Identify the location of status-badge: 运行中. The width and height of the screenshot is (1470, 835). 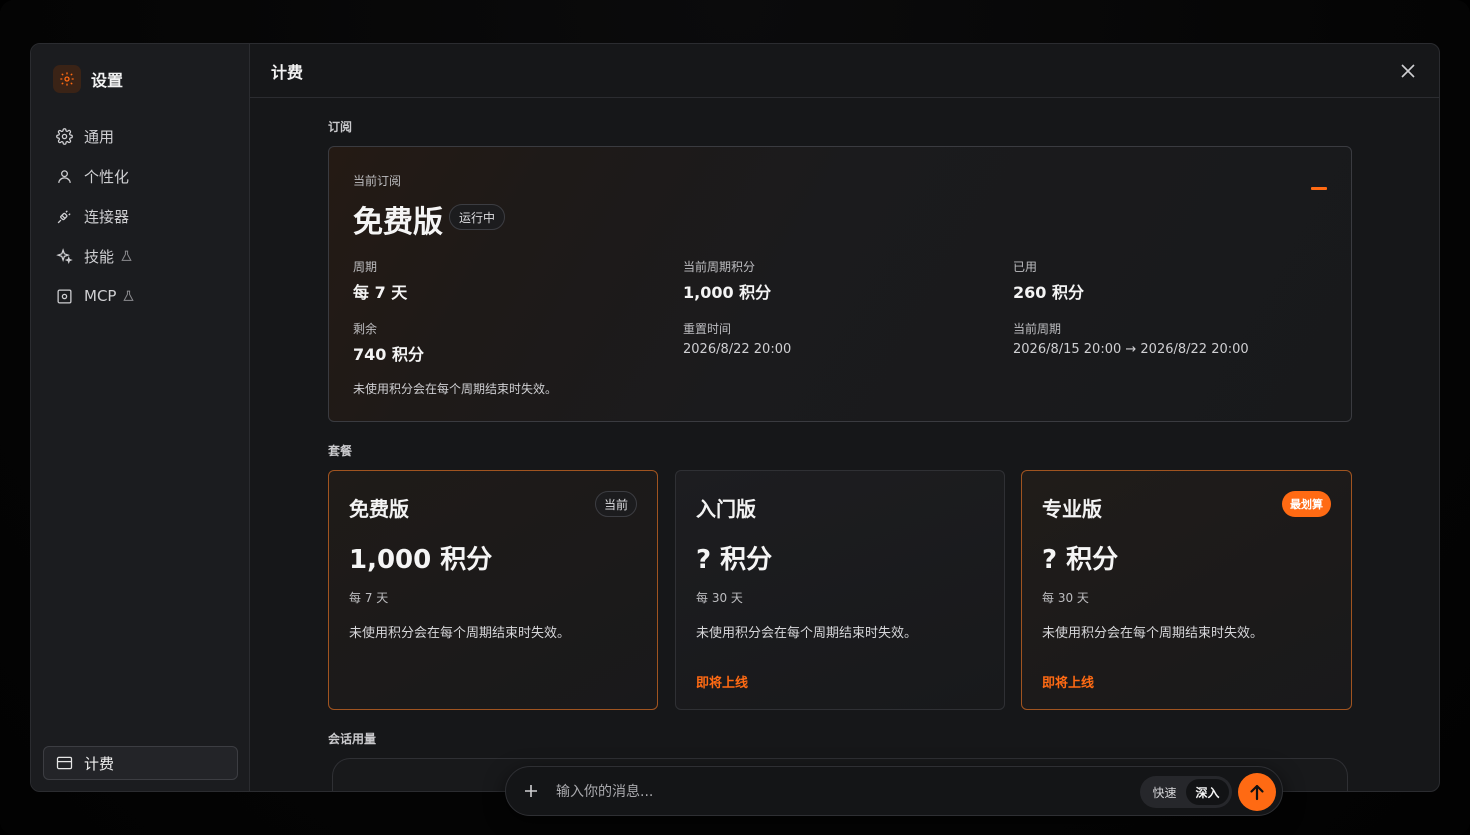
(477, 217).